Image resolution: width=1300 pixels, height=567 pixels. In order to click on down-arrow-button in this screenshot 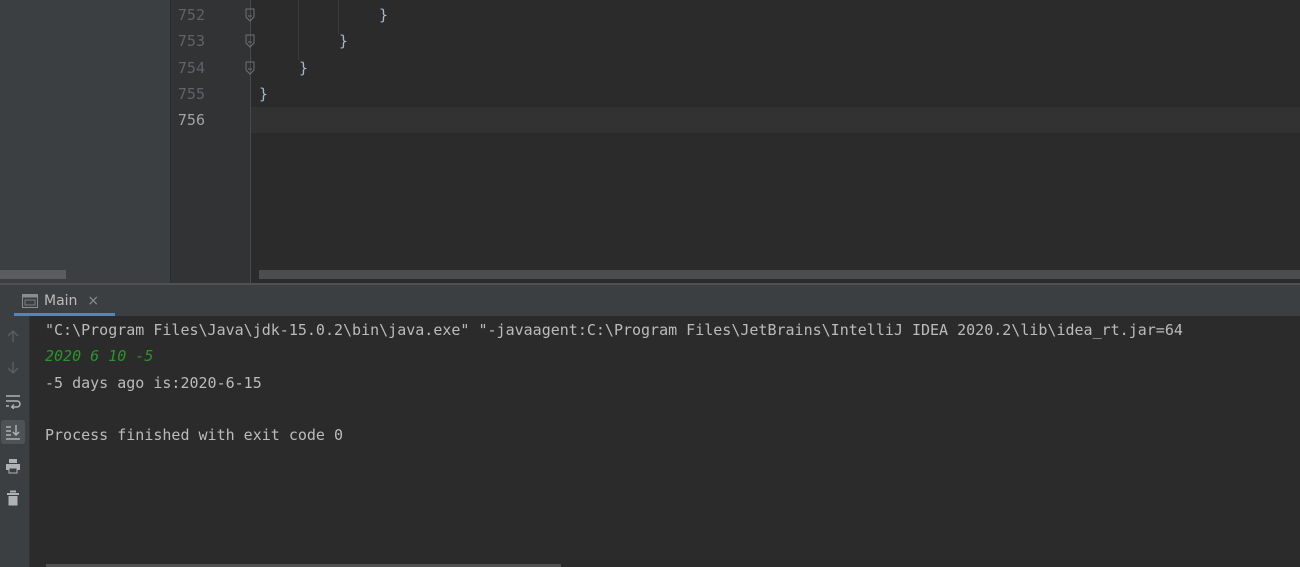, I will do `click(13, 368)`.